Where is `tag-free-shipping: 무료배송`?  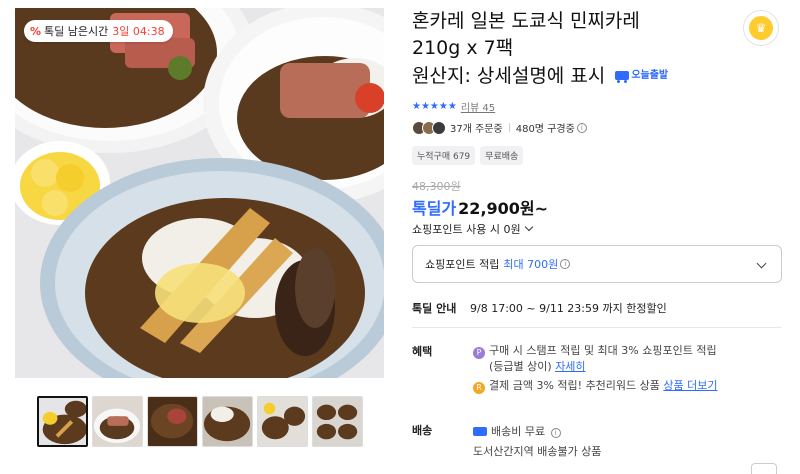
tag-free-shipping: 무료배송 is located at coordinates (502, 155).